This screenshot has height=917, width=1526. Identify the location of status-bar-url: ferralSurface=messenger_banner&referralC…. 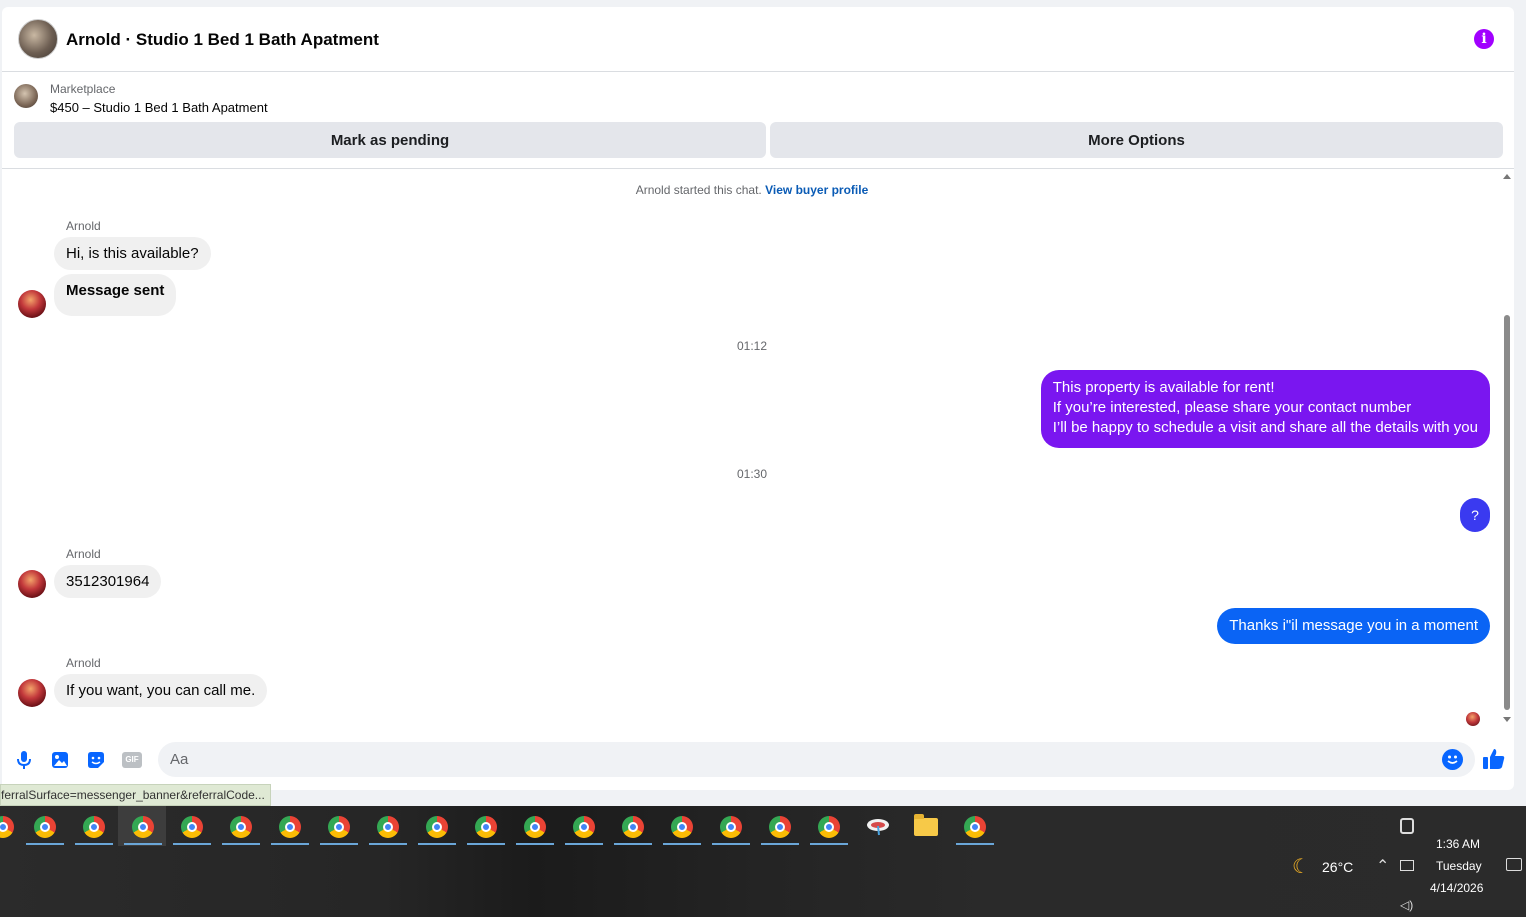
(135, 795).